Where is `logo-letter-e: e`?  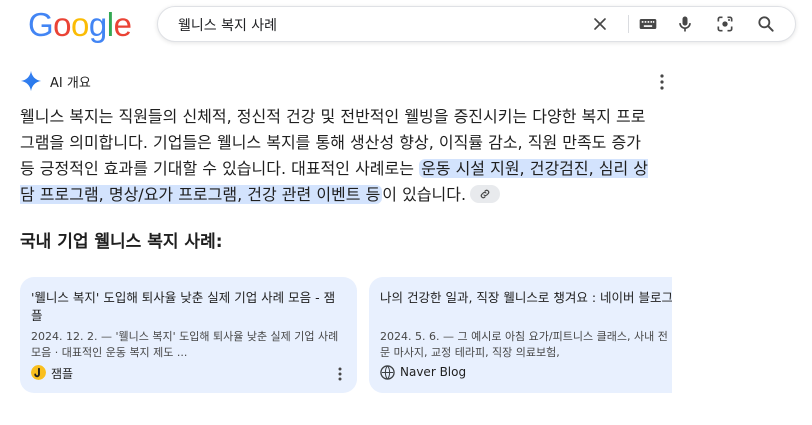 logo-letter-e: e is located at coordinates (122, 24).